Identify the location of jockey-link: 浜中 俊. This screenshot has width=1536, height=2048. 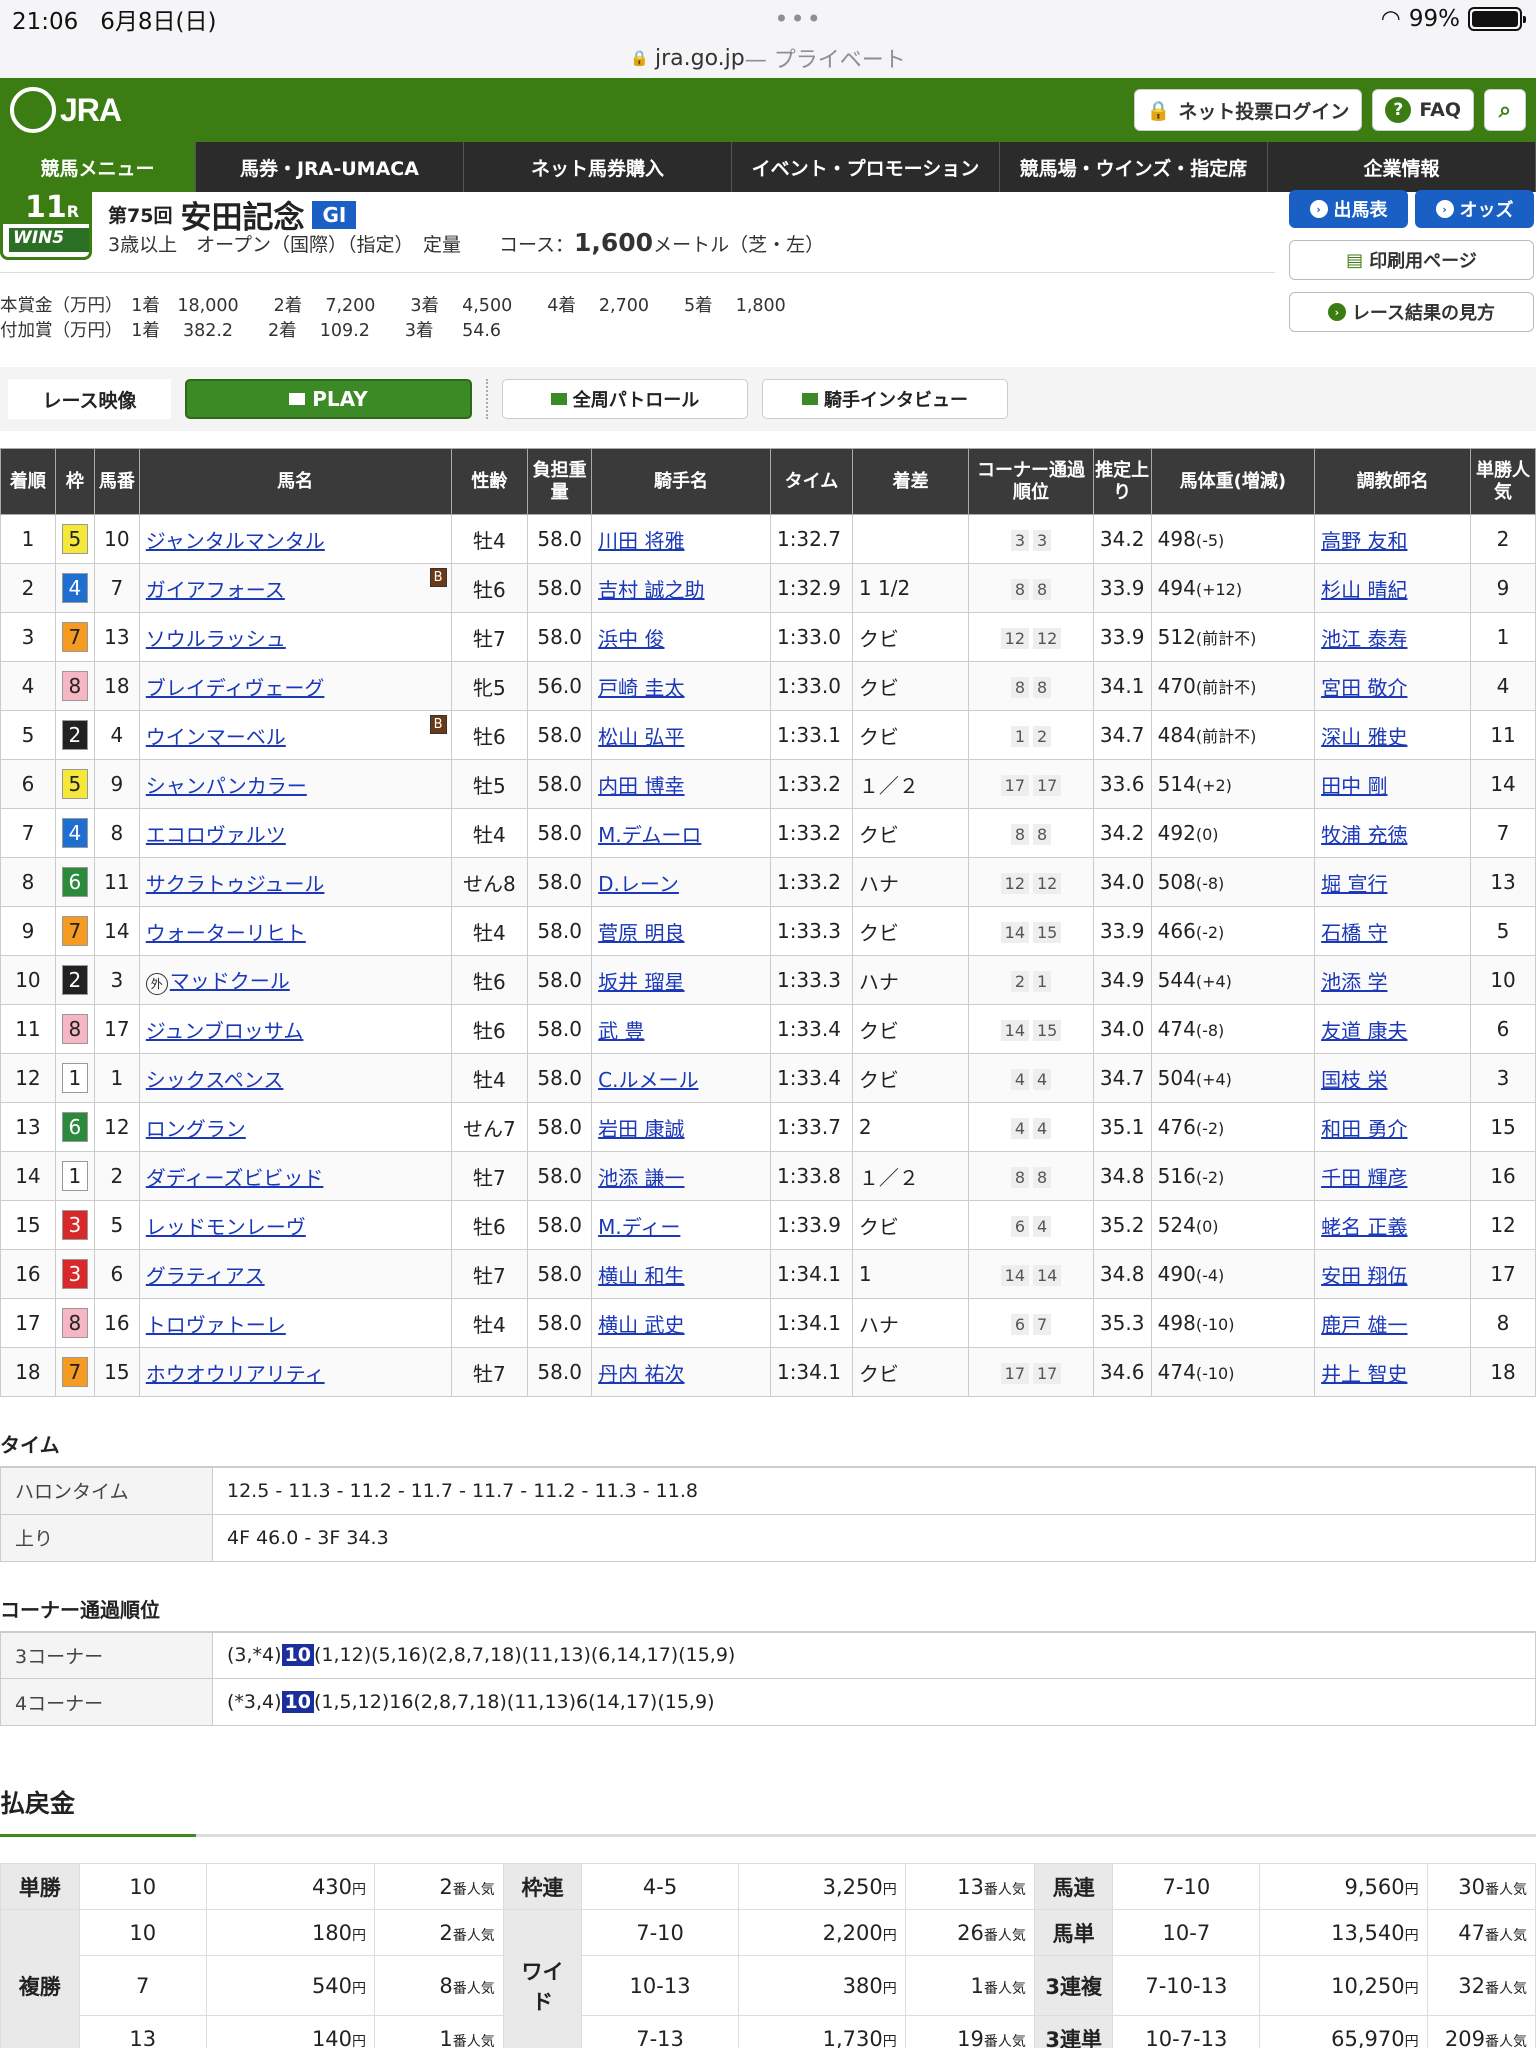
(631, 639).